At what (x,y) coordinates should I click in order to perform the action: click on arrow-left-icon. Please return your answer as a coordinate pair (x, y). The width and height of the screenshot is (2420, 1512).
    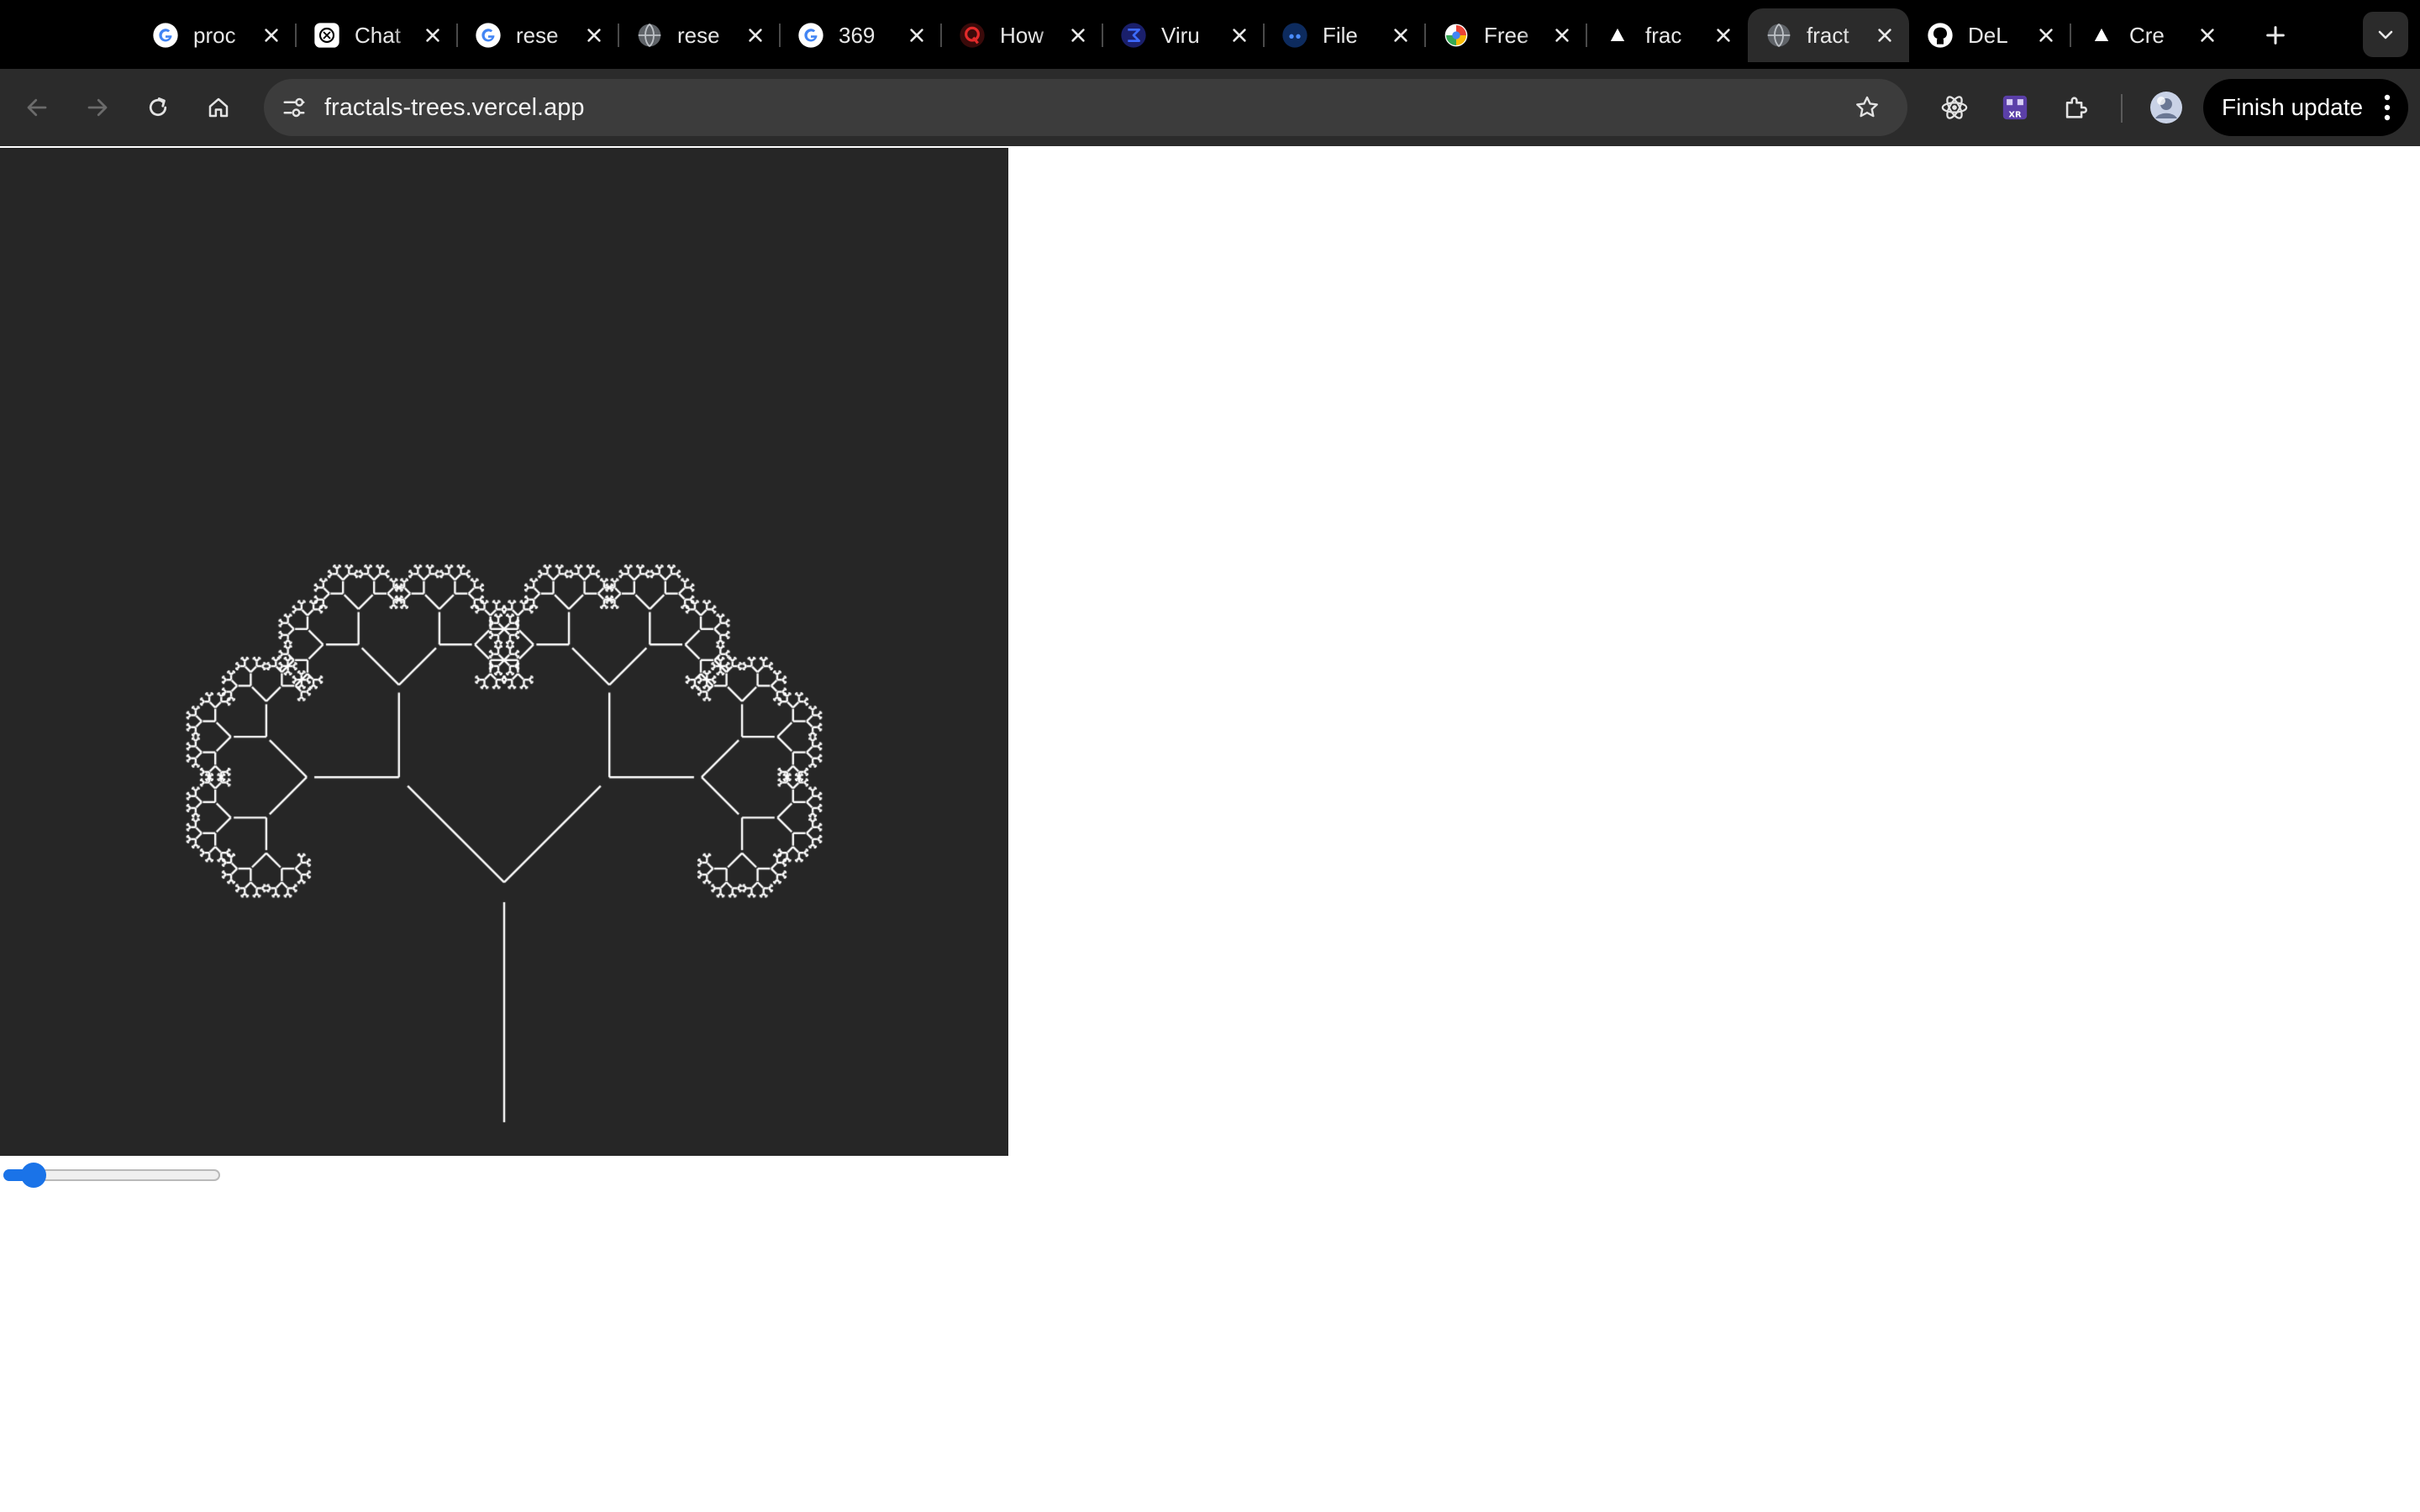
    Looking at the image, I should click on (37, 107).